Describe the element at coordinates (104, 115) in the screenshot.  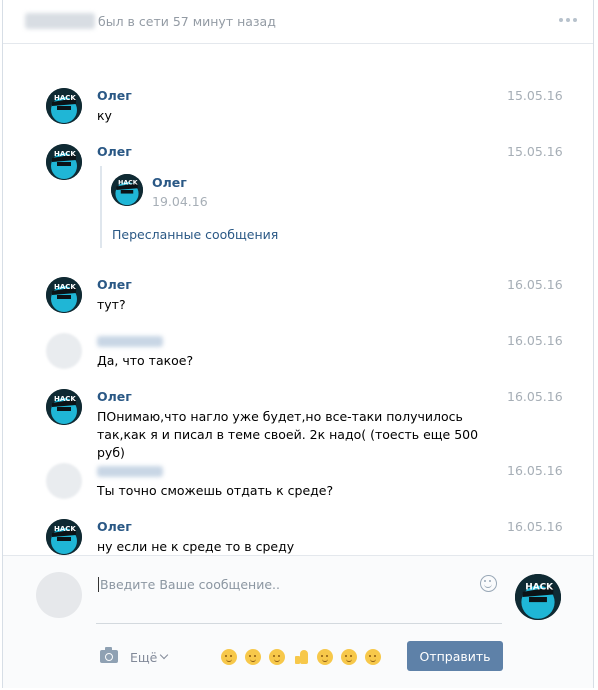
I see `message-text: ку` at that location.